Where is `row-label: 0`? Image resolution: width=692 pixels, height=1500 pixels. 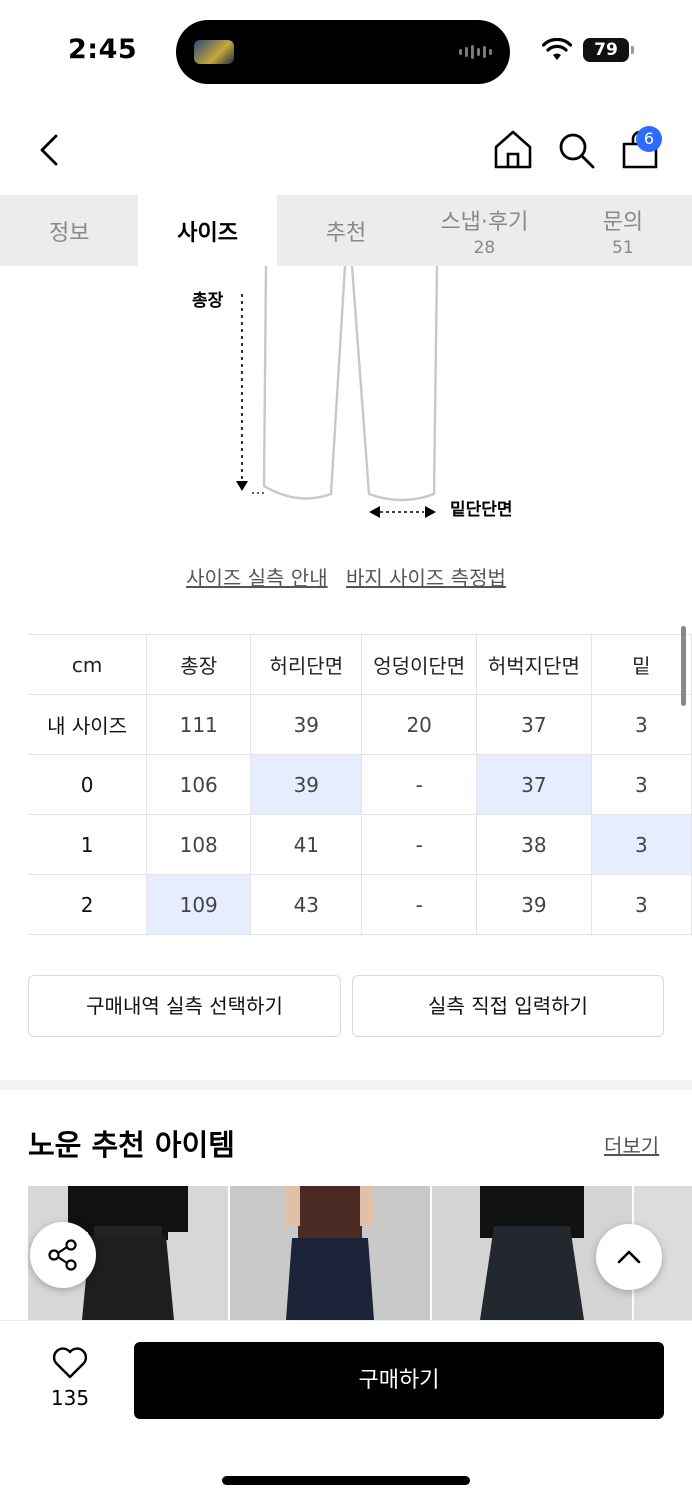
row-label: 0 is located at coordinates (88, 784).